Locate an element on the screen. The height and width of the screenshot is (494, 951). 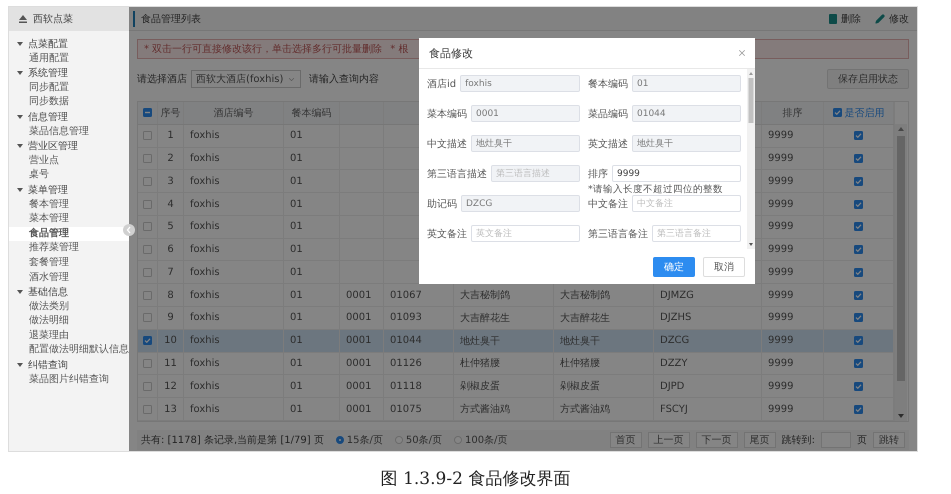
column-header: 是否启用 is located at coordinates (864, 113).